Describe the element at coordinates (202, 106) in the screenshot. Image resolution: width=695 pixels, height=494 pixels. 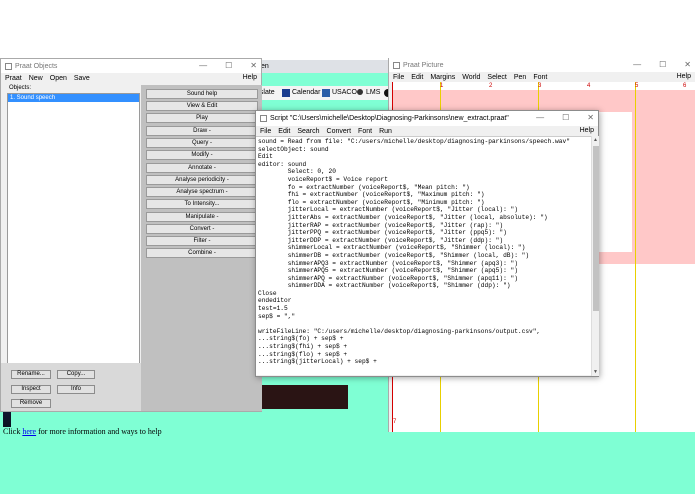
I see `view-edit-button: View & Edit` at that location.